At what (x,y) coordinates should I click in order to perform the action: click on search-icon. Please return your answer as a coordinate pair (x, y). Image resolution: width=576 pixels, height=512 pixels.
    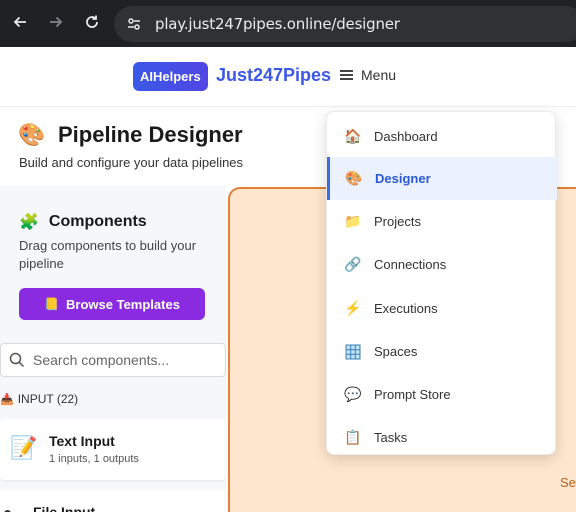
    Looking at the image, I should click on (17, 360).